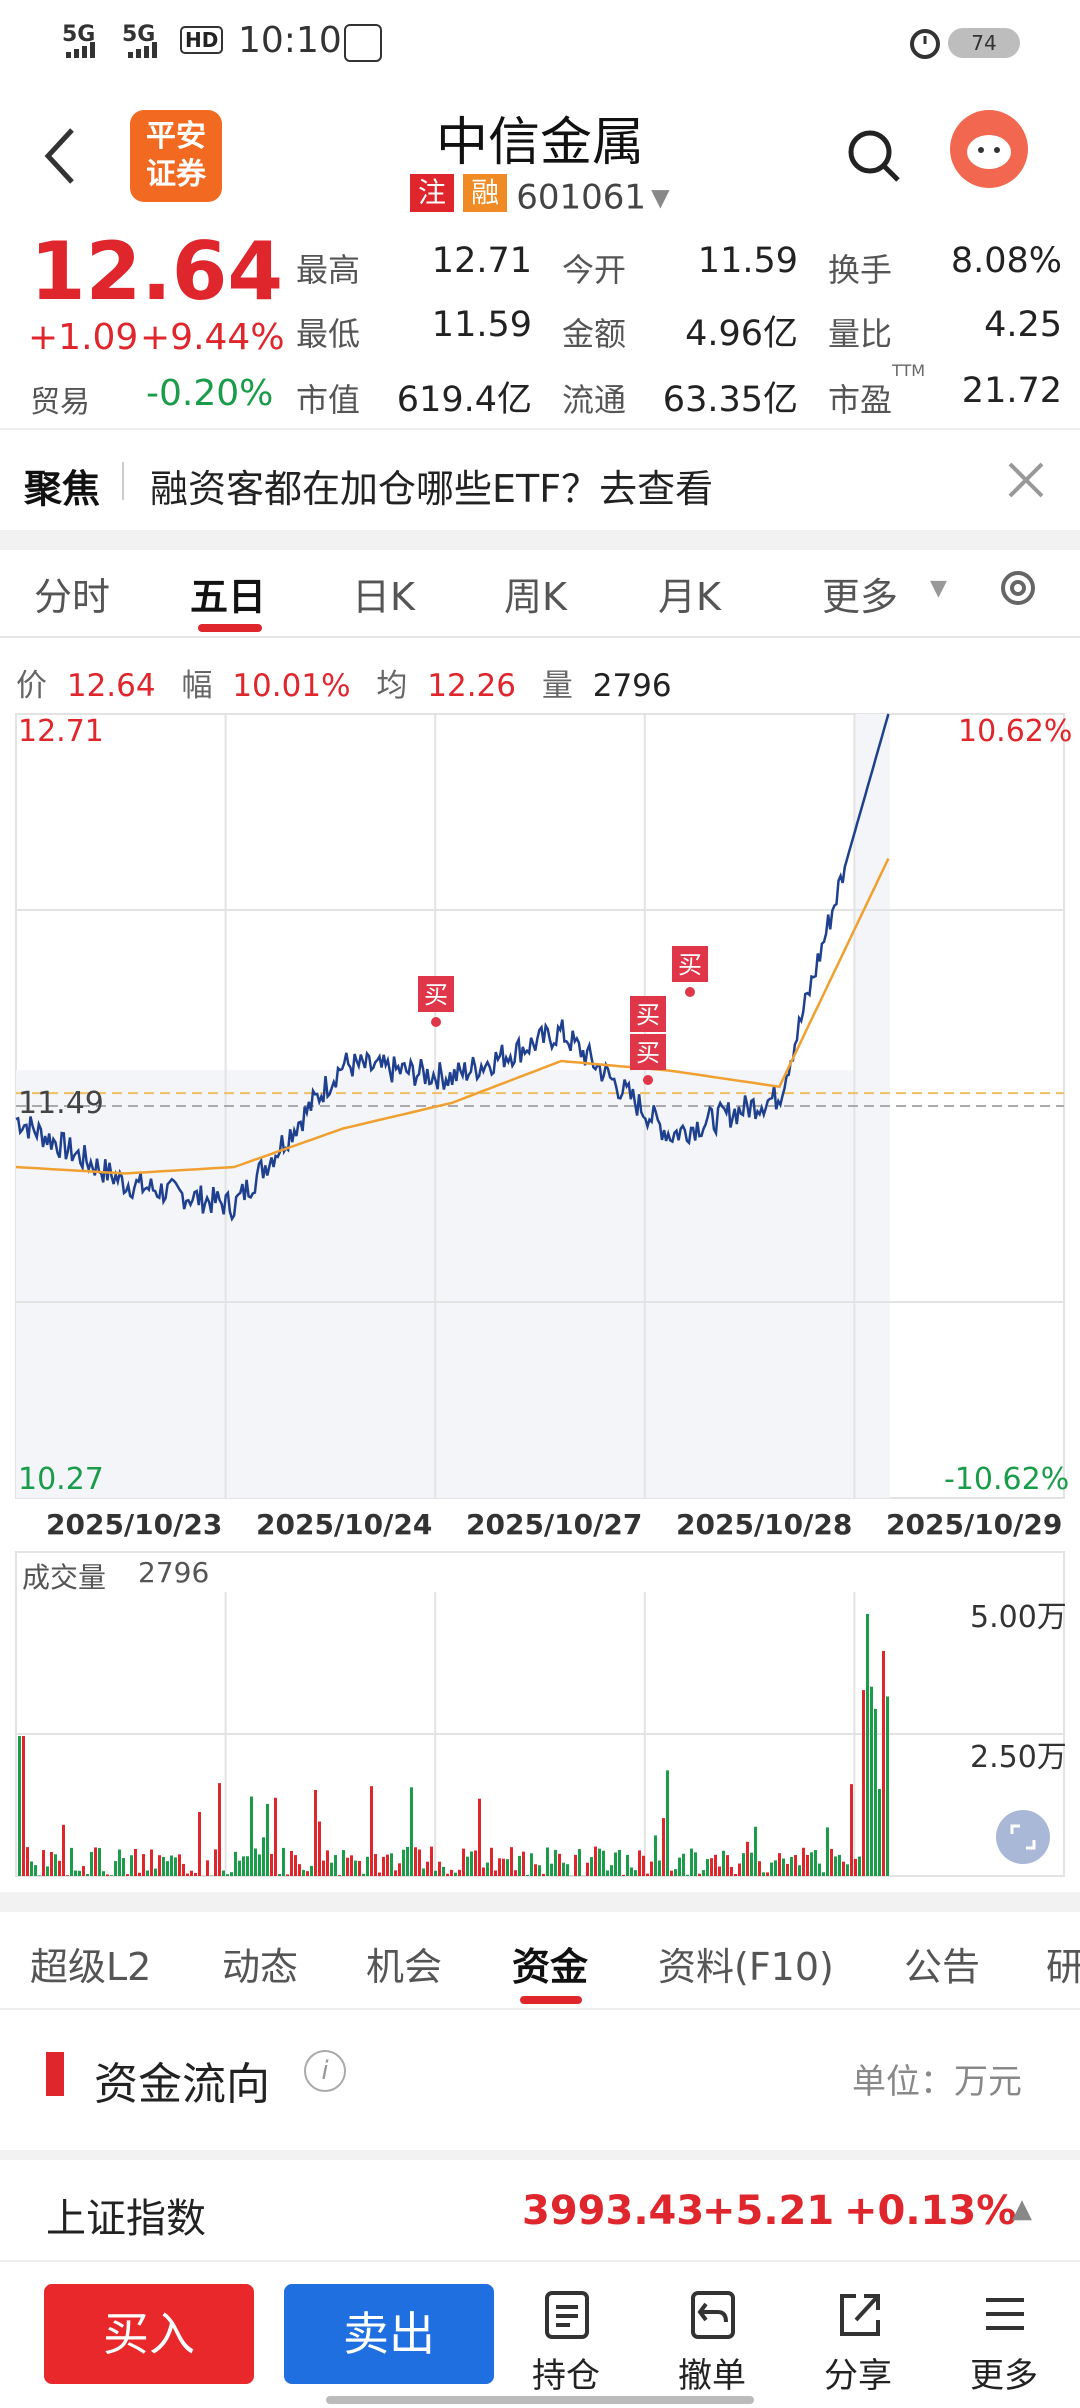 Image resolution: width=1080 pixels, height=2408 pixels. Describe the element at coordinates (1006, 261) in the screenshot. I see `field-value: 8.08%` at that location.